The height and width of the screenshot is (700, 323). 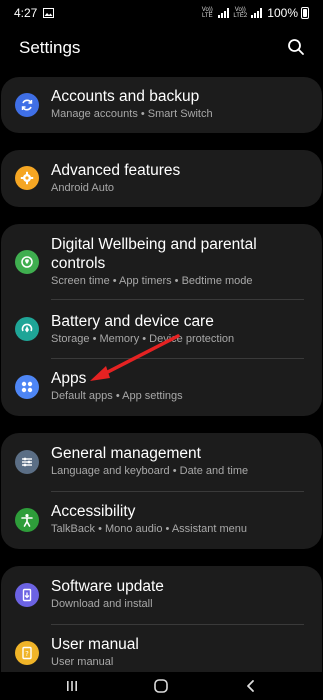 I want to click on item-title: Accessibility, so click(x=93, y=511).